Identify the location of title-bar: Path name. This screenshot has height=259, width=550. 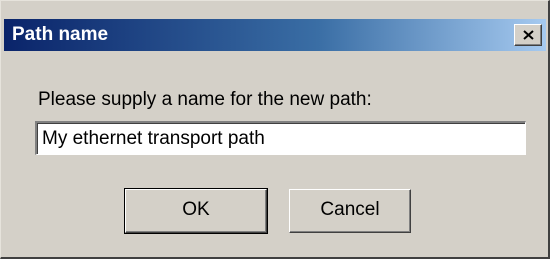
(275, 35).